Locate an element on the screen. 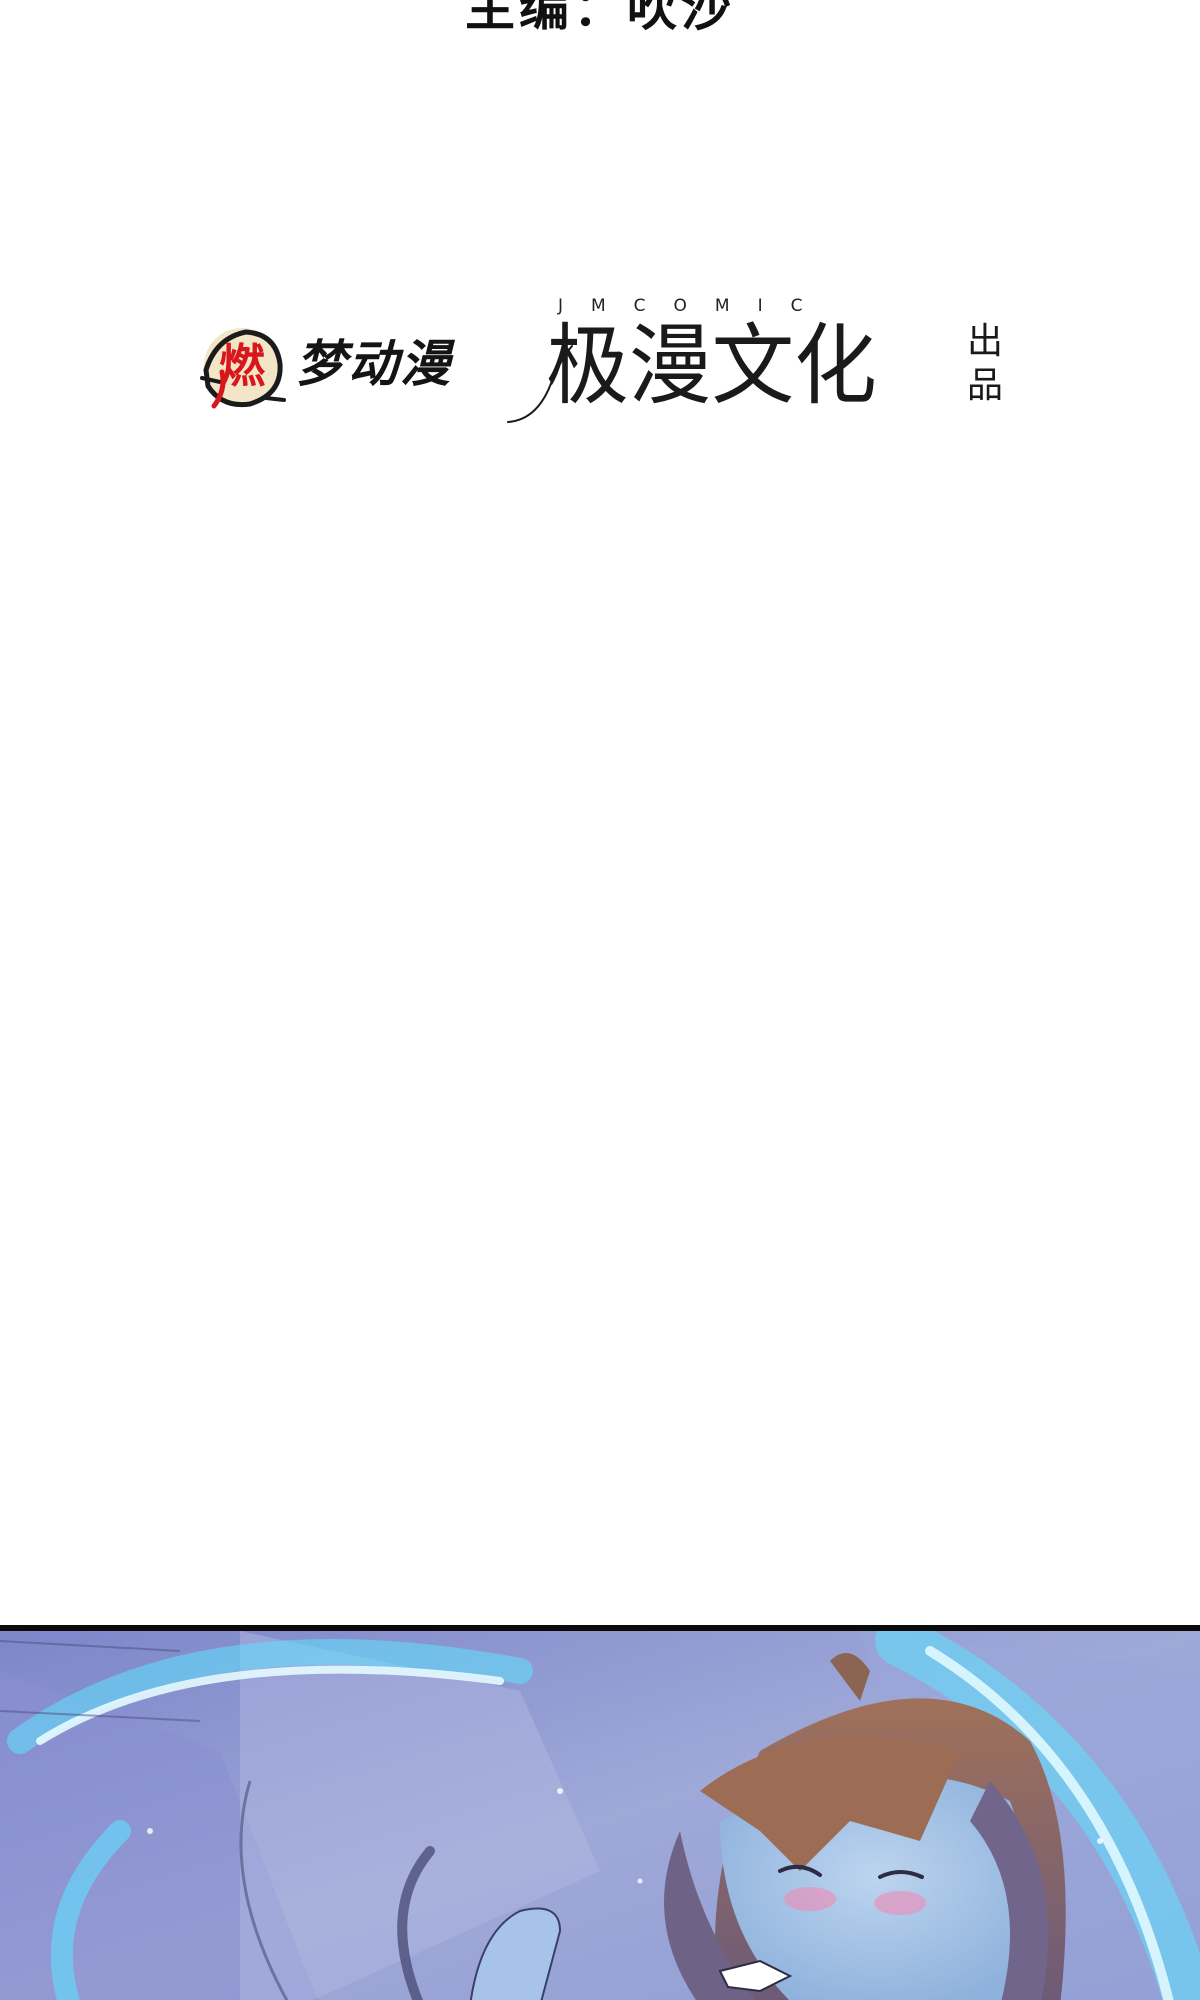 This screenshot has width=1200, height=2000. ranmeng-logo: 燃 梦动漫 is located at coordinates (340, 370).